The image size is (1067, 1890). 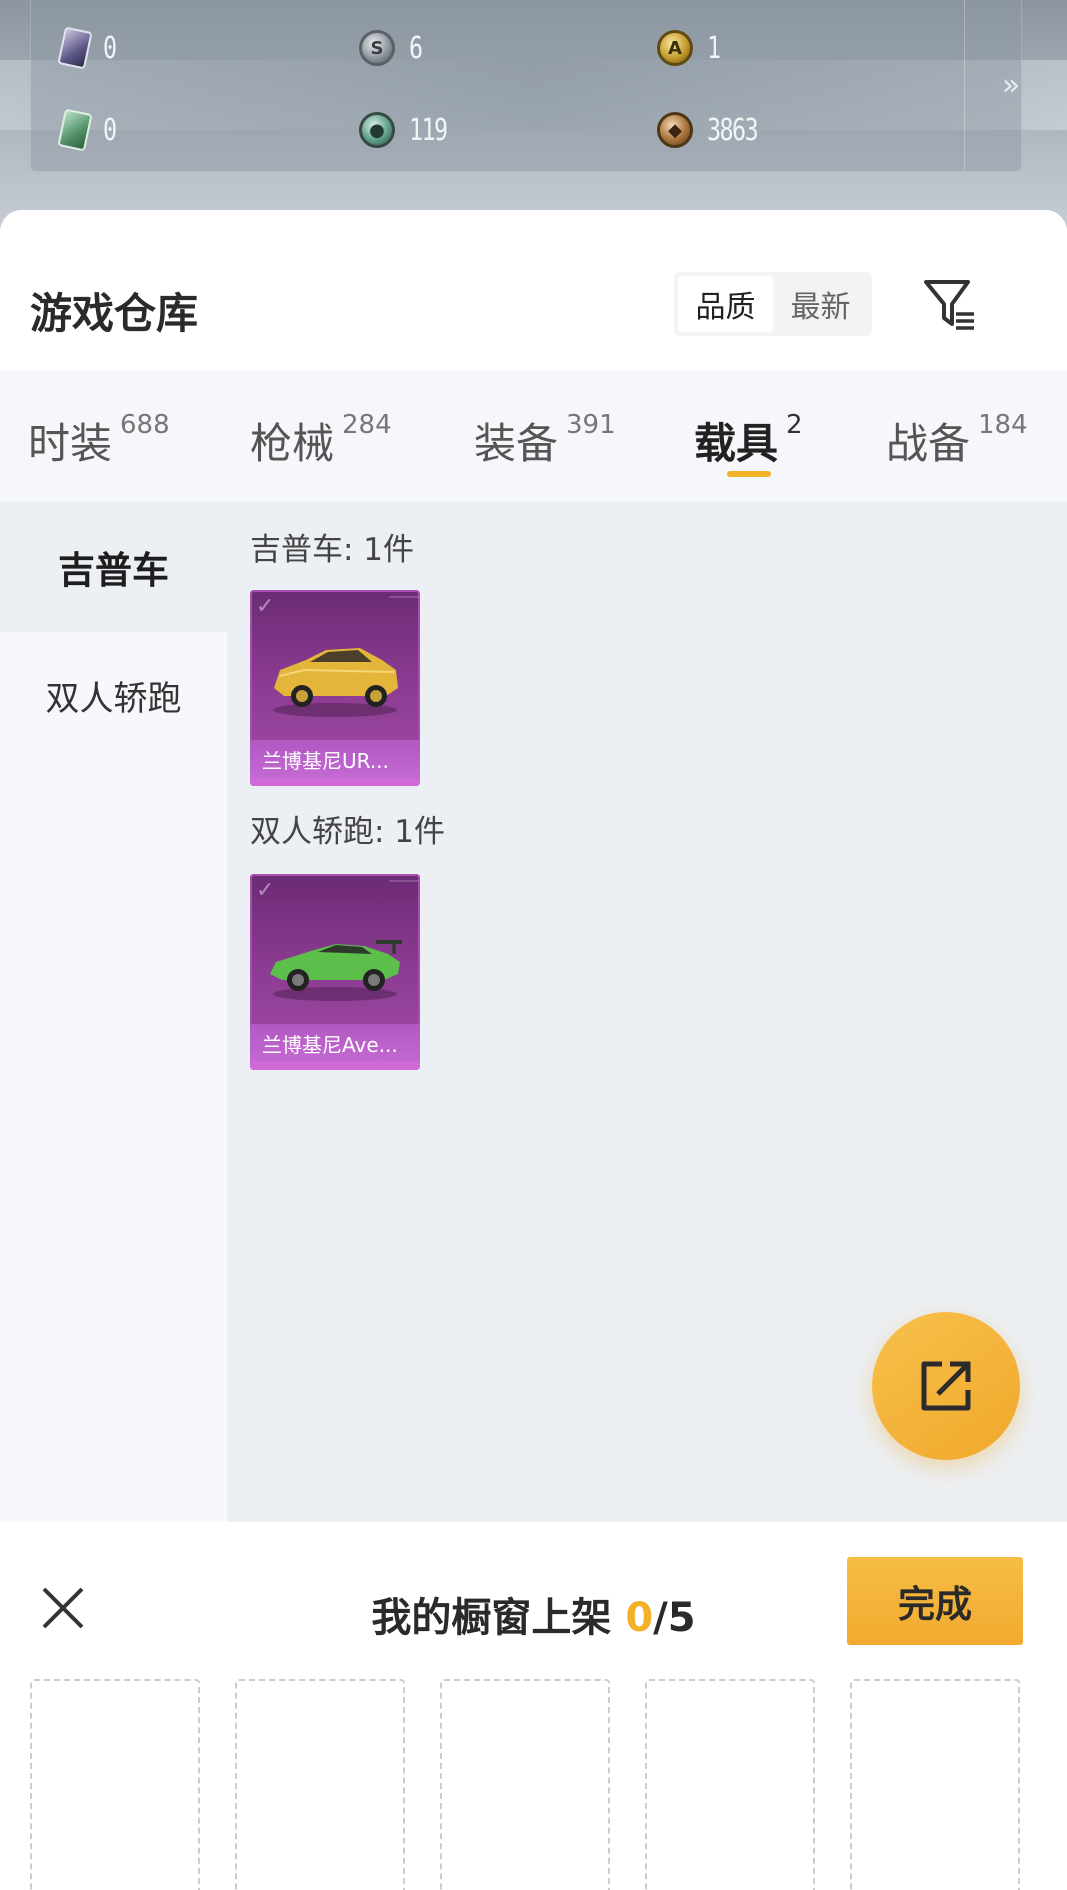 What do you see at coordinates (639, 1618) in the screenshot?
I see `showcase-current-count: 0` at bounding box center [639, 1618].